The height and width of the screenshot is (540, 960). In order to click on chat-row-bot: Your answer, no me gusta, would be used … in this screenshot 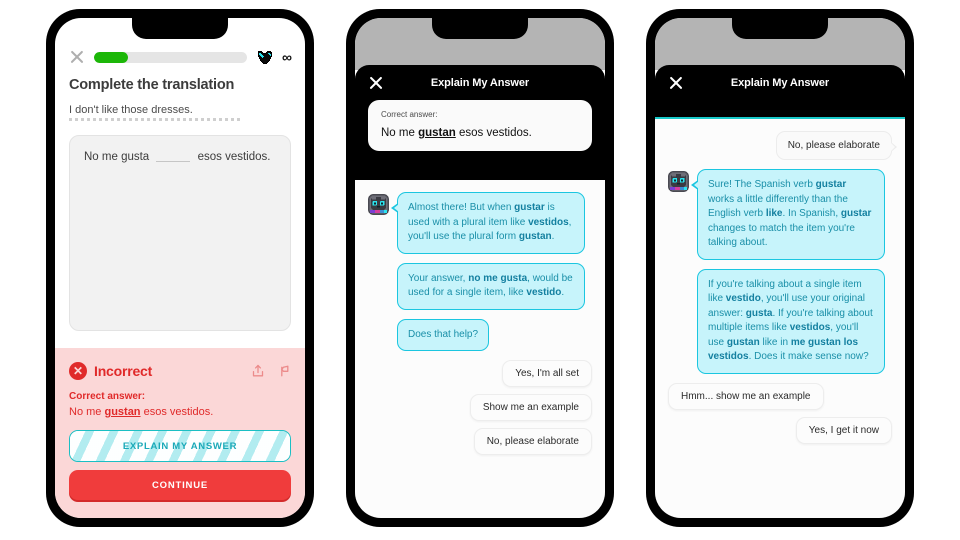, I will do `click(480, 286)`.